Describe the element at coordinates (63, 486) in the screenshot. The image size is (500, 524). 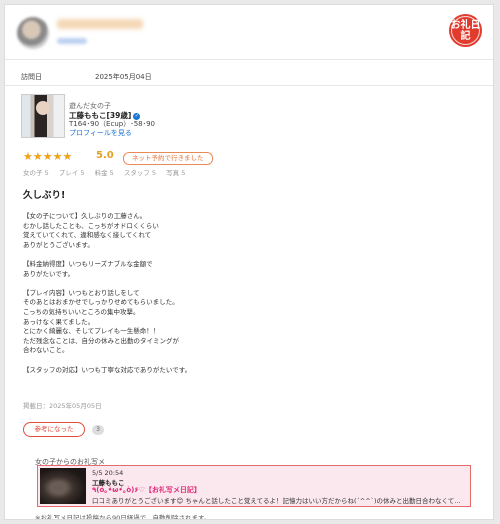
I see `diary-thumbnail` at that location.